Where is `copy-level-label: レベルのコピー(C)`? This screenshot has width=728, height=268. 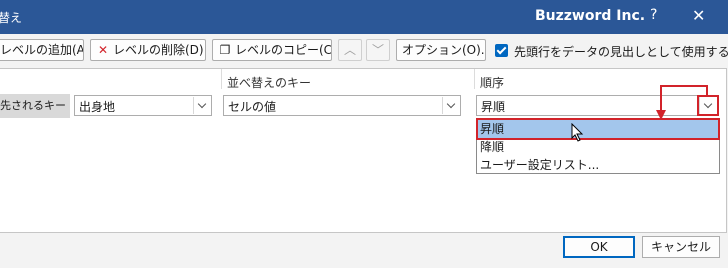 copy-level-label: レベルのコピー(C) is located at coordinates (283, 50).